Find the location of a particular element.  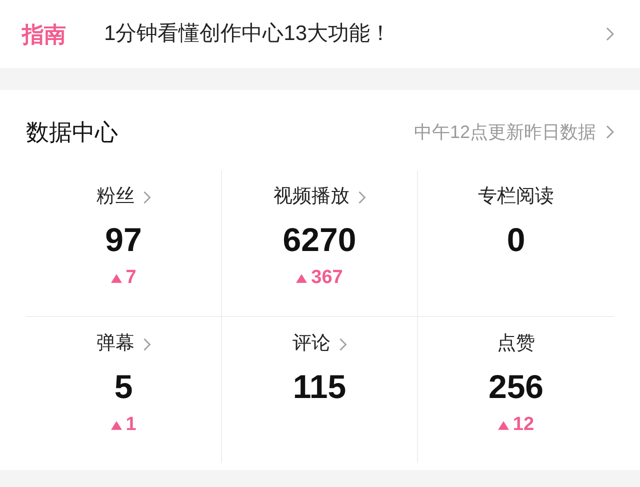

guide-banner: 指南 1分钟看懂创作中心13大功能！ is located at coordinates (320, 34).